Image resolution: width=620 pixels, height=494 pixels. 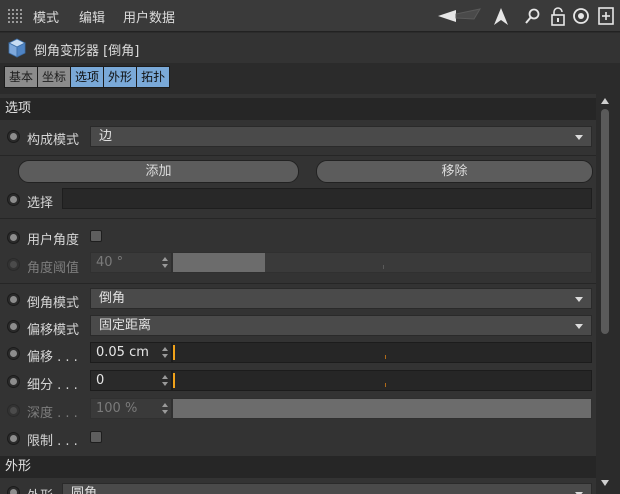 What do you see at coordinates (52, 385) in the screenshot?
I see `subdivision-label: 细分 . . .` at bounding box center [52, 385].